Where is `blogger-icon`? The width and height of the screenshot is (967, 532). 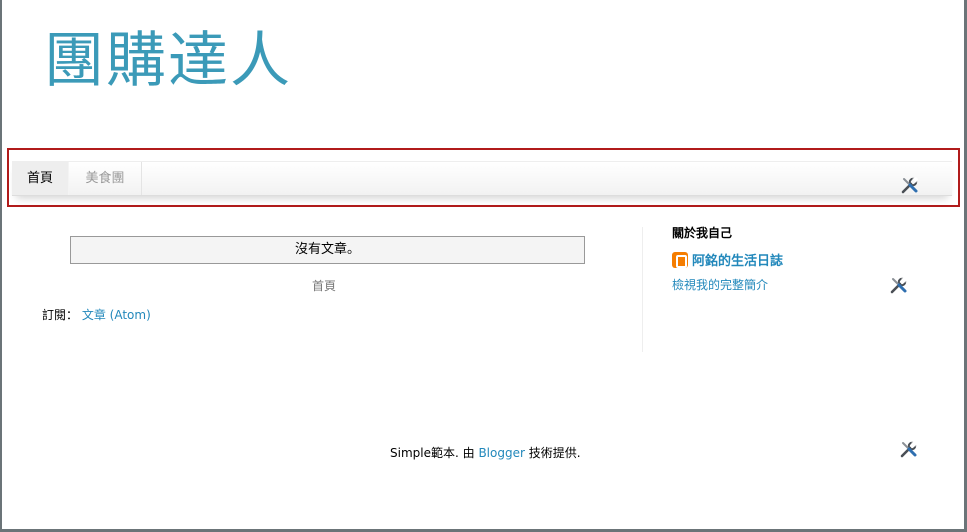 blogger-icon is located at coordinates (680, 259).